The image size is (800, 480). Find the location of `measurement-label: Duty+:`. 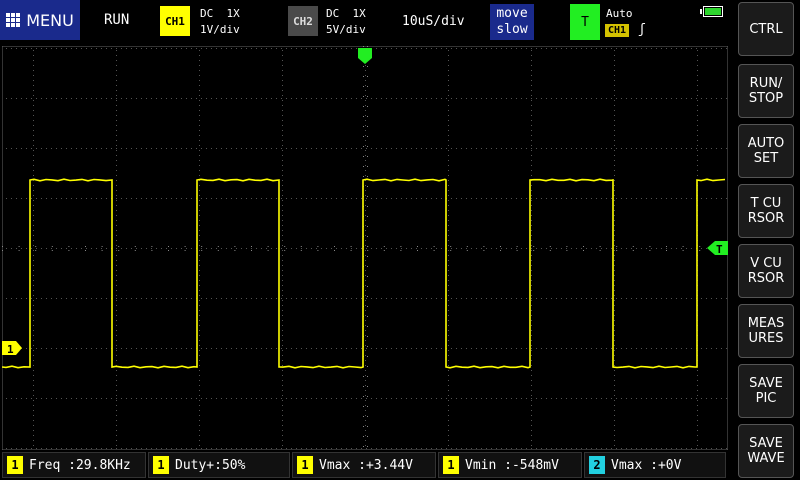

measurement-label: Duty+: is located at coordinates (198, 465).